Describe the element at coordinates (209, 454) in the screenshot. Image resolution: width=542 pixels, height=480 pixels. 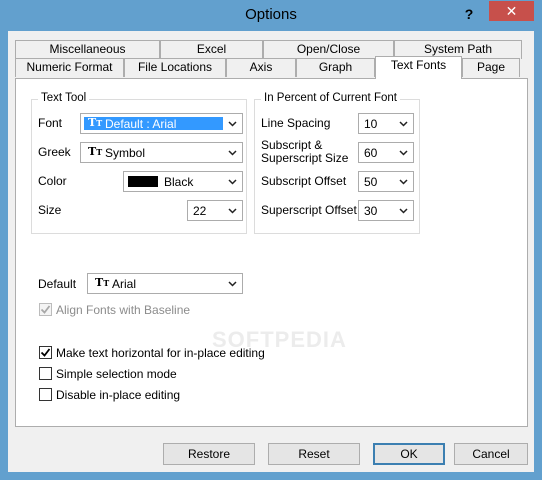
I see `restore-button: Restore` at that location.